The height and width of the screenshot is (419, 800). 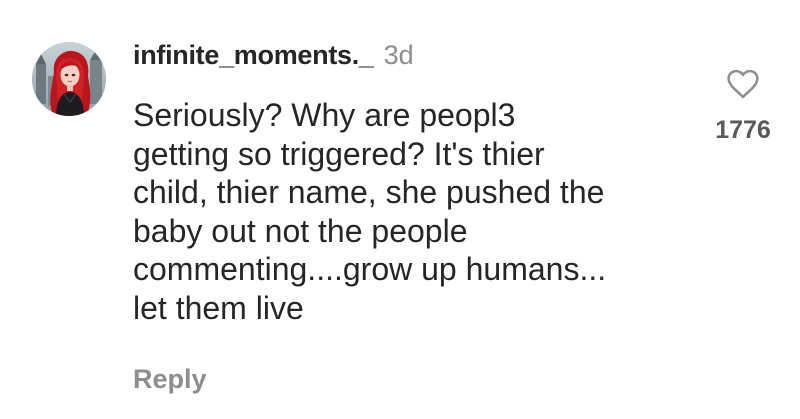 What do you see at coordinates (170, 379) in the screenshot?
I see `reply-button: Reply` at bounding box center [170, 379].